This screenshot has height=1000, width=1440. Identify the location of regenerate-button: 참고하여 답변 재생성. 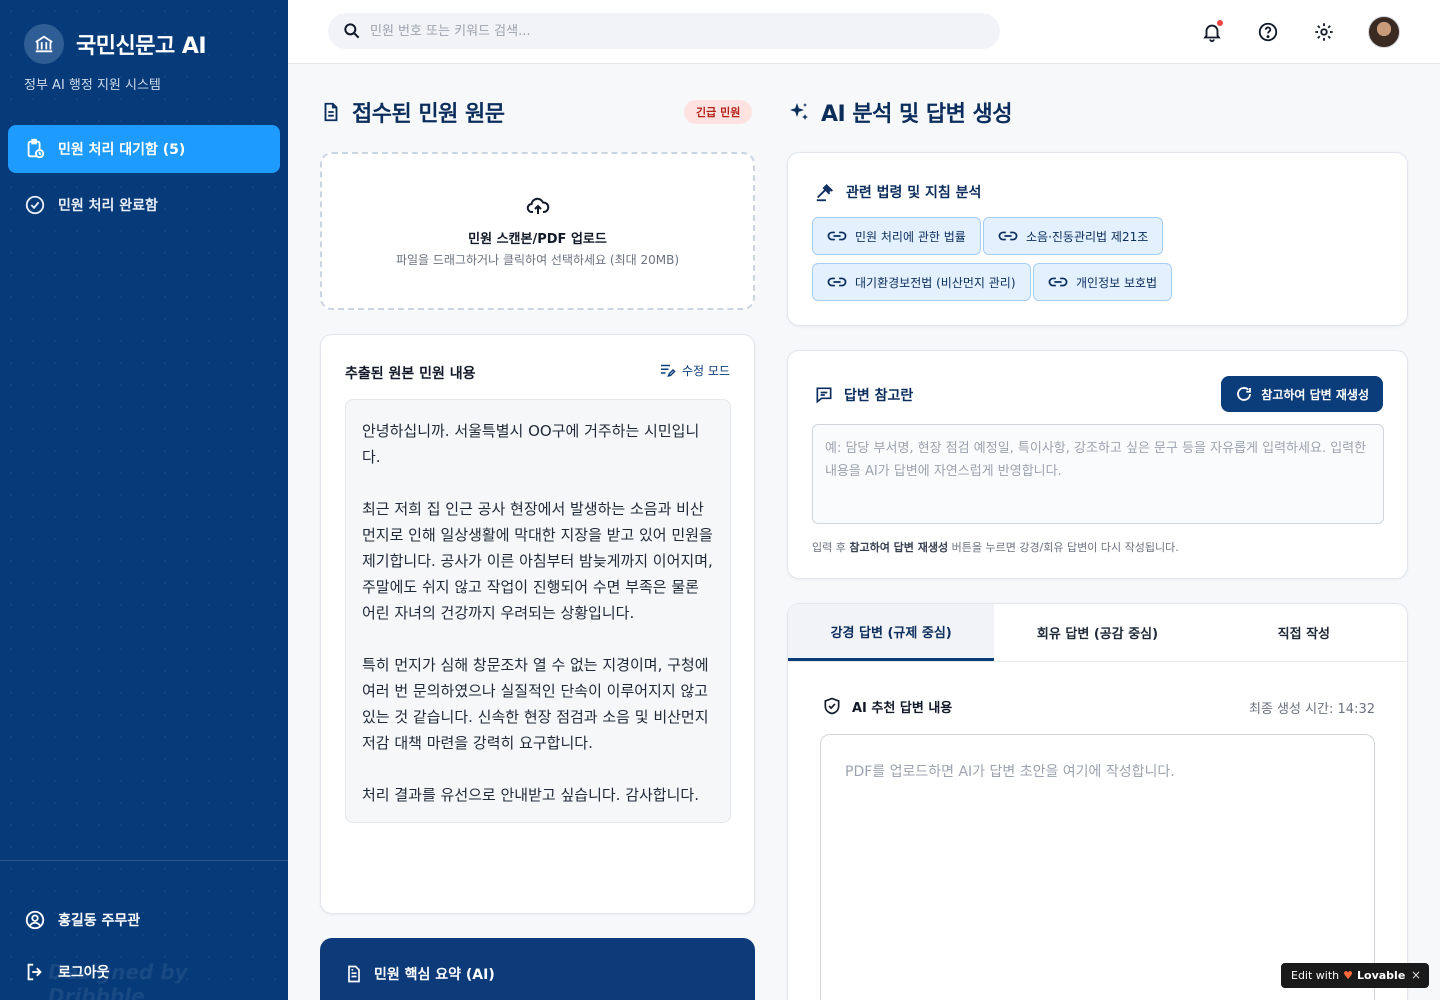
(1302, 394).